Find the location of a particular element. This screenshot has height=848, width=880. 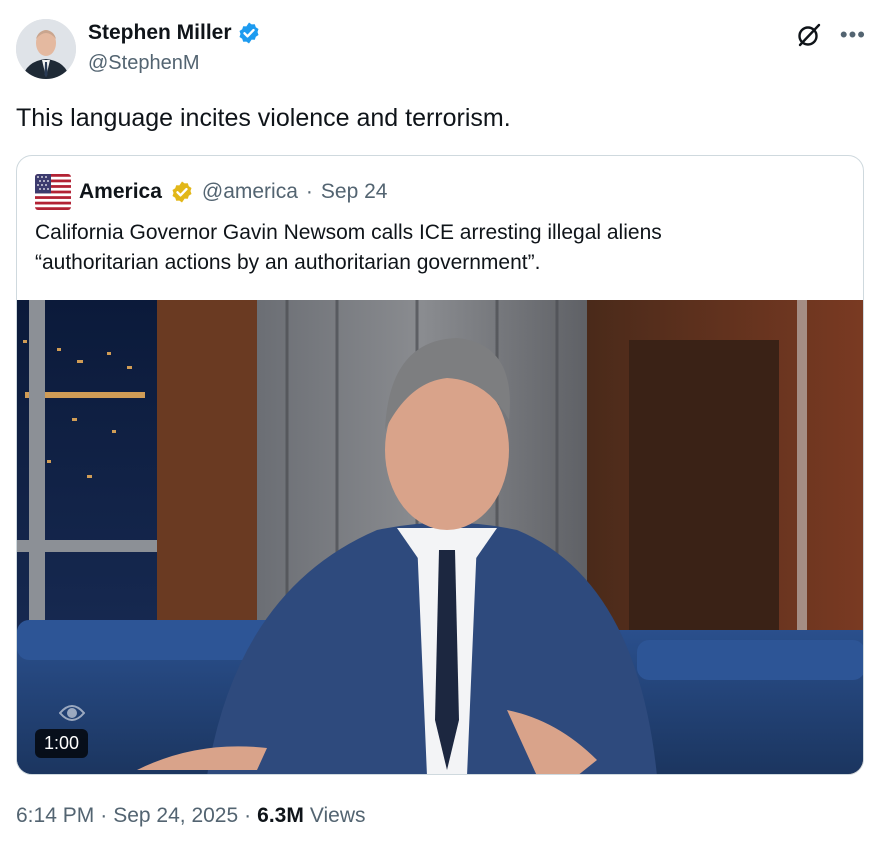

author-handle: @StephenM is located at coordinates (143, 63).